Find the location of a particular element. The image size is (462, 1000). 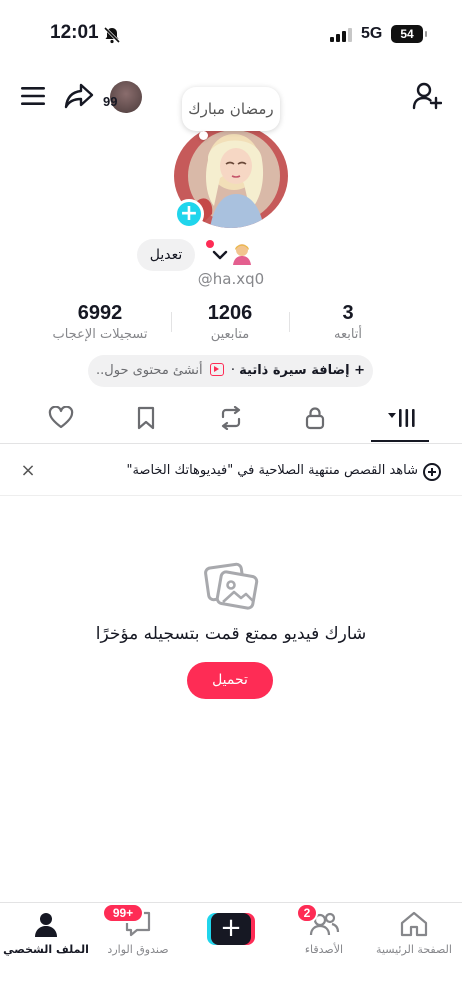

status-time: 12:01 is located at coordinates (74, 32).